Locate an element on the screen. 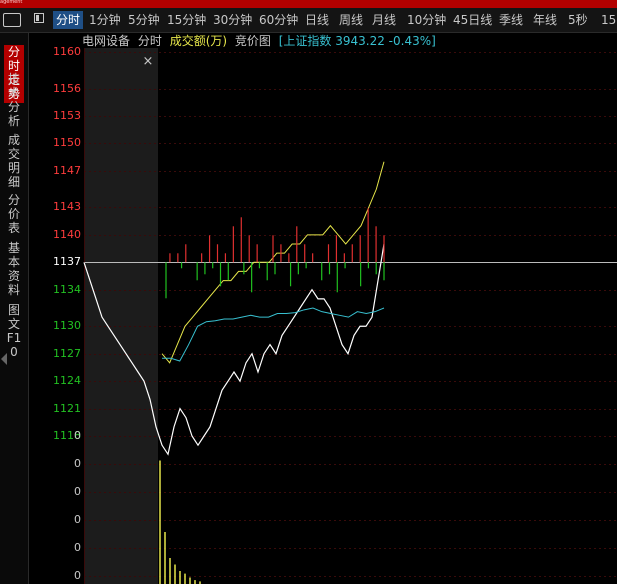  auction-area is located at coordinates (121, 316).